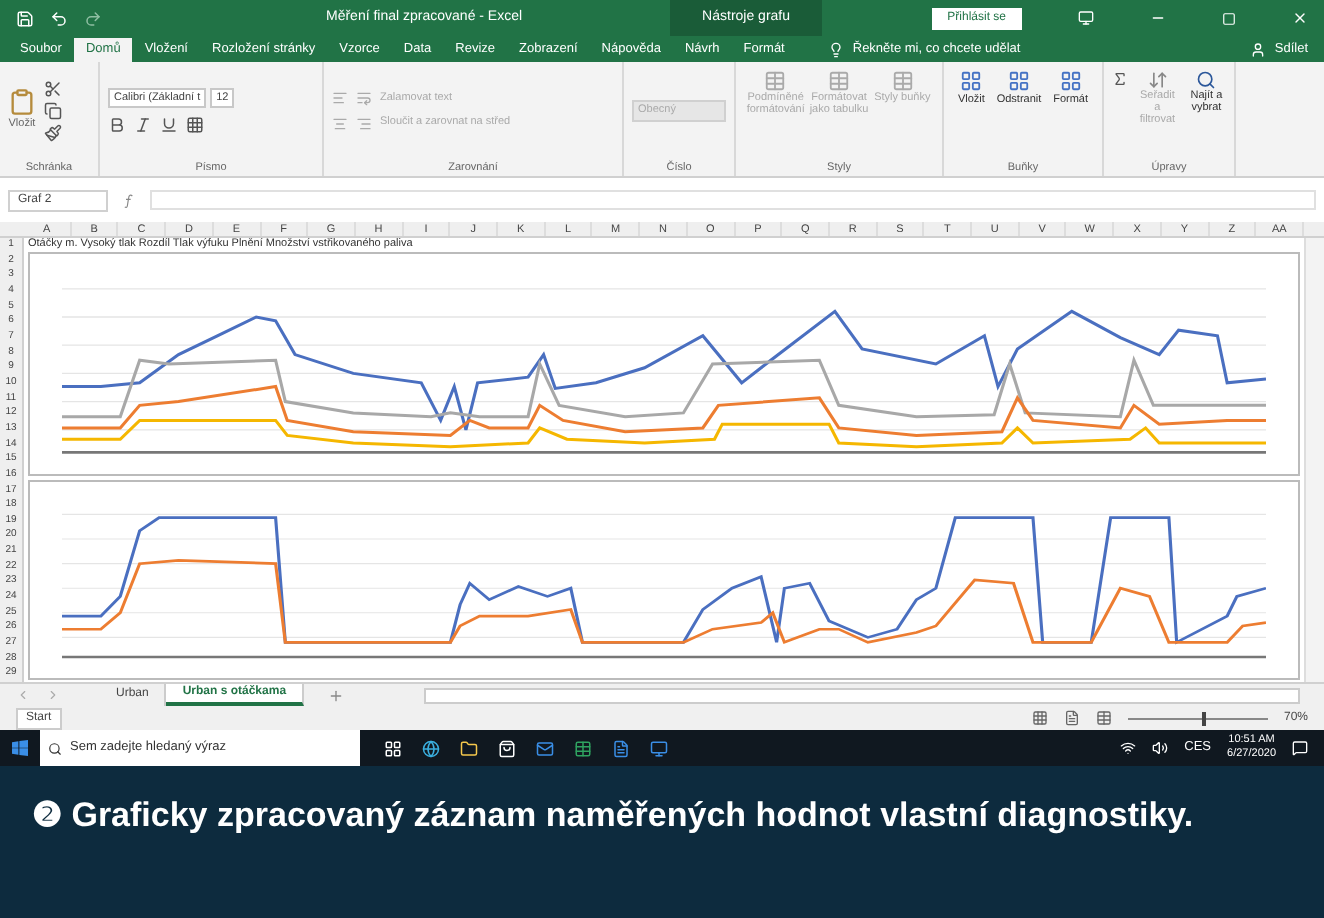 Image resolution: width=1324 pixels, height=918 pixels. Describe the element at coordinates (733, 200) in the screenshot. I see `formula-field` at that location.